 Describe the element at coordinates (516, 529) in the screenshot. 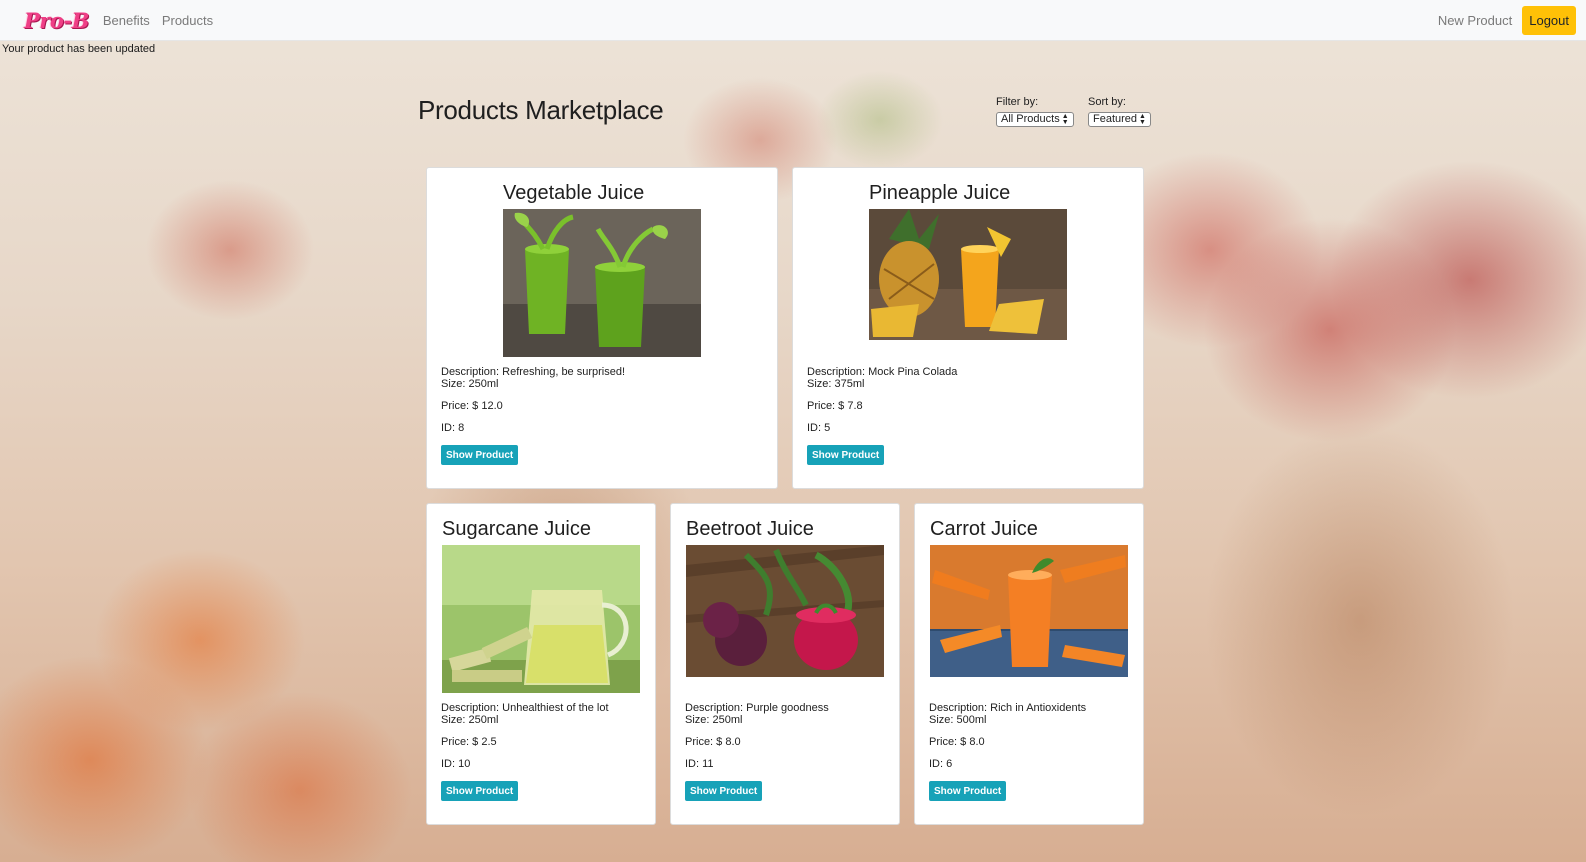

I see `product-title: Sugarcane Juice` at that location.